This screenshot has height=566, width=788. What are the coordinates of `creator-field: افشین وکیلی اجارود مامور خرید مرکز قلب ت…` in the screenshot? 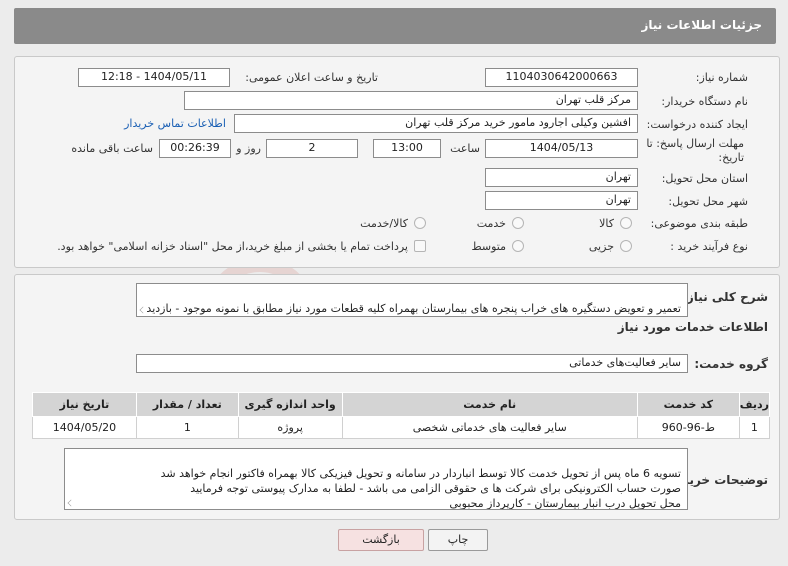 It's located at (436, 123).